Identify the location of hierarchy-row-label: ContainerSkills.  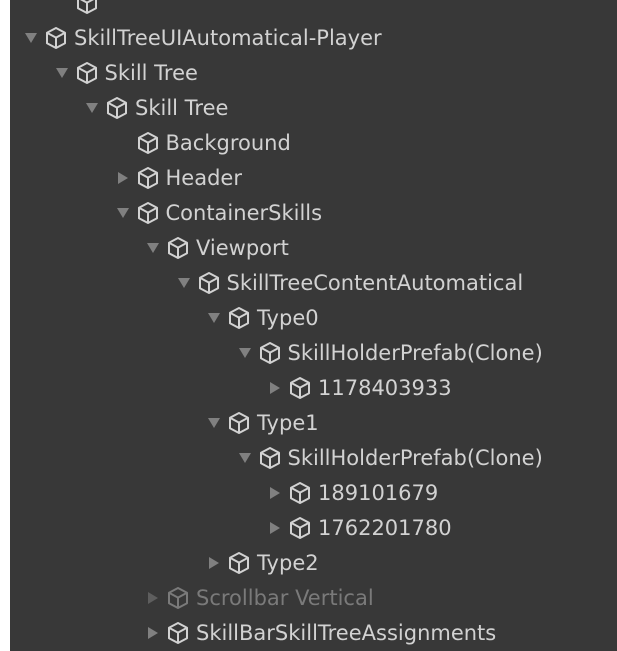
(244, 213).